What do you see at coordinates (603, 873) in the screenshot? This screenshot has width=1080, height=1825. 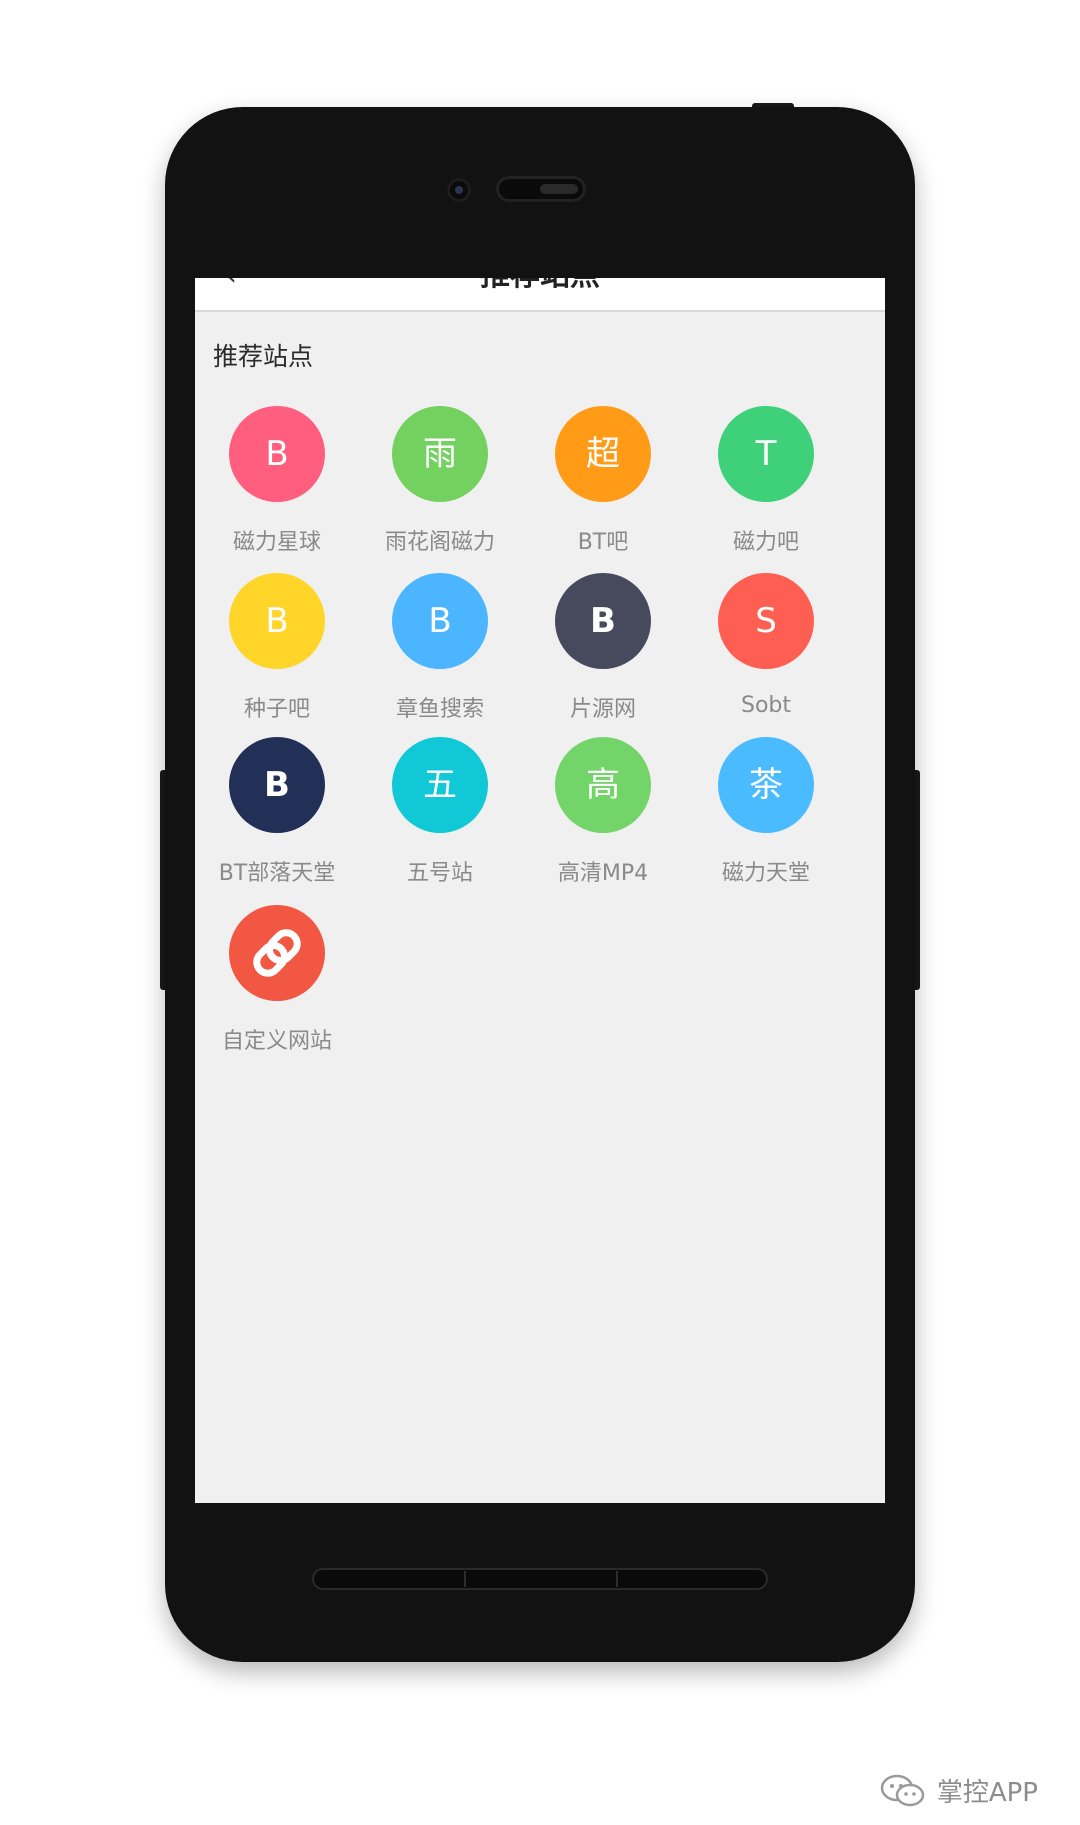 I see `site-label: 高清MP4` at bounding box center [603, 873].